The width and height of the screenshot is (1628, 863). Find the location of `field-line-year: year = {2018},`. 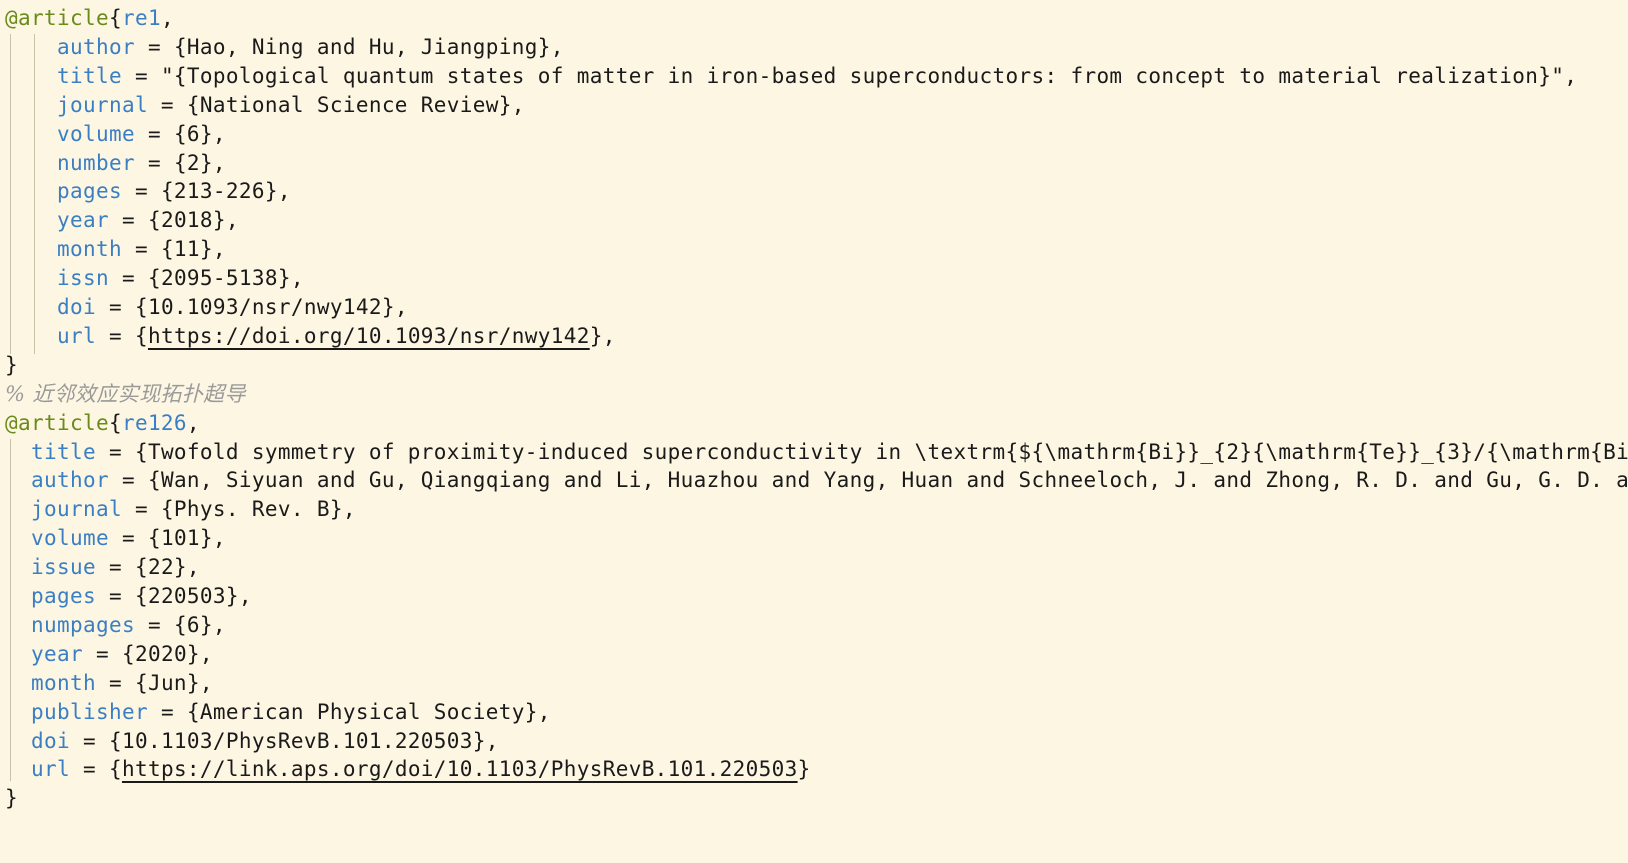

field-line-year: year = {2018}, is located at coordinates (122, 220).